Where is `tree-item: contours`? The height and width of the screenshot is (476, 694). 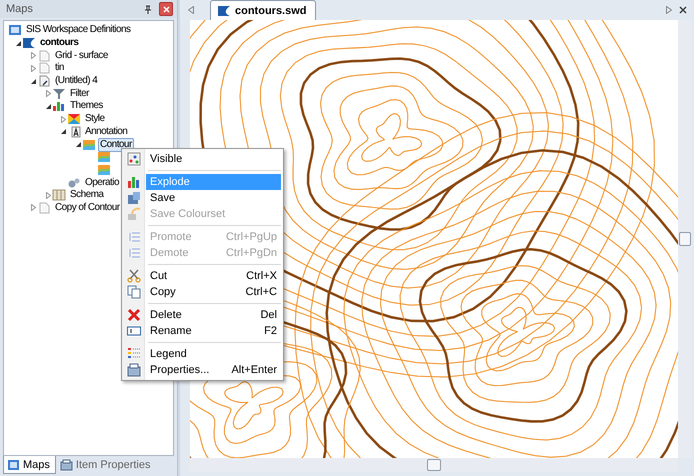 tree-item: contours is located at coordinates (59, 43).